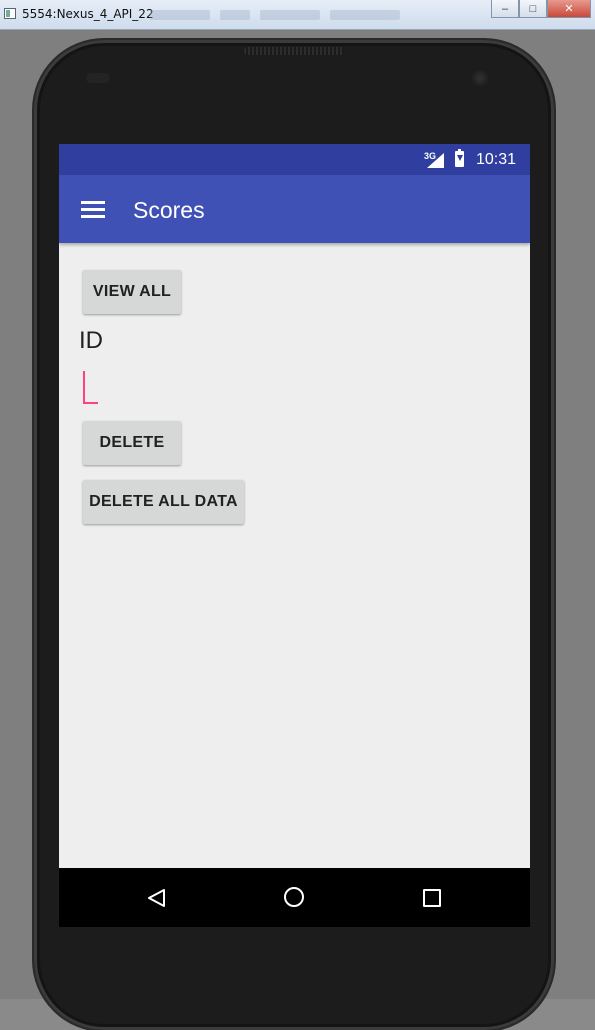  What do you see at coordinates (132, 292) in the screenshot?
I see `view-all-button: VIEW ALL` at bounding box center [132, 292].